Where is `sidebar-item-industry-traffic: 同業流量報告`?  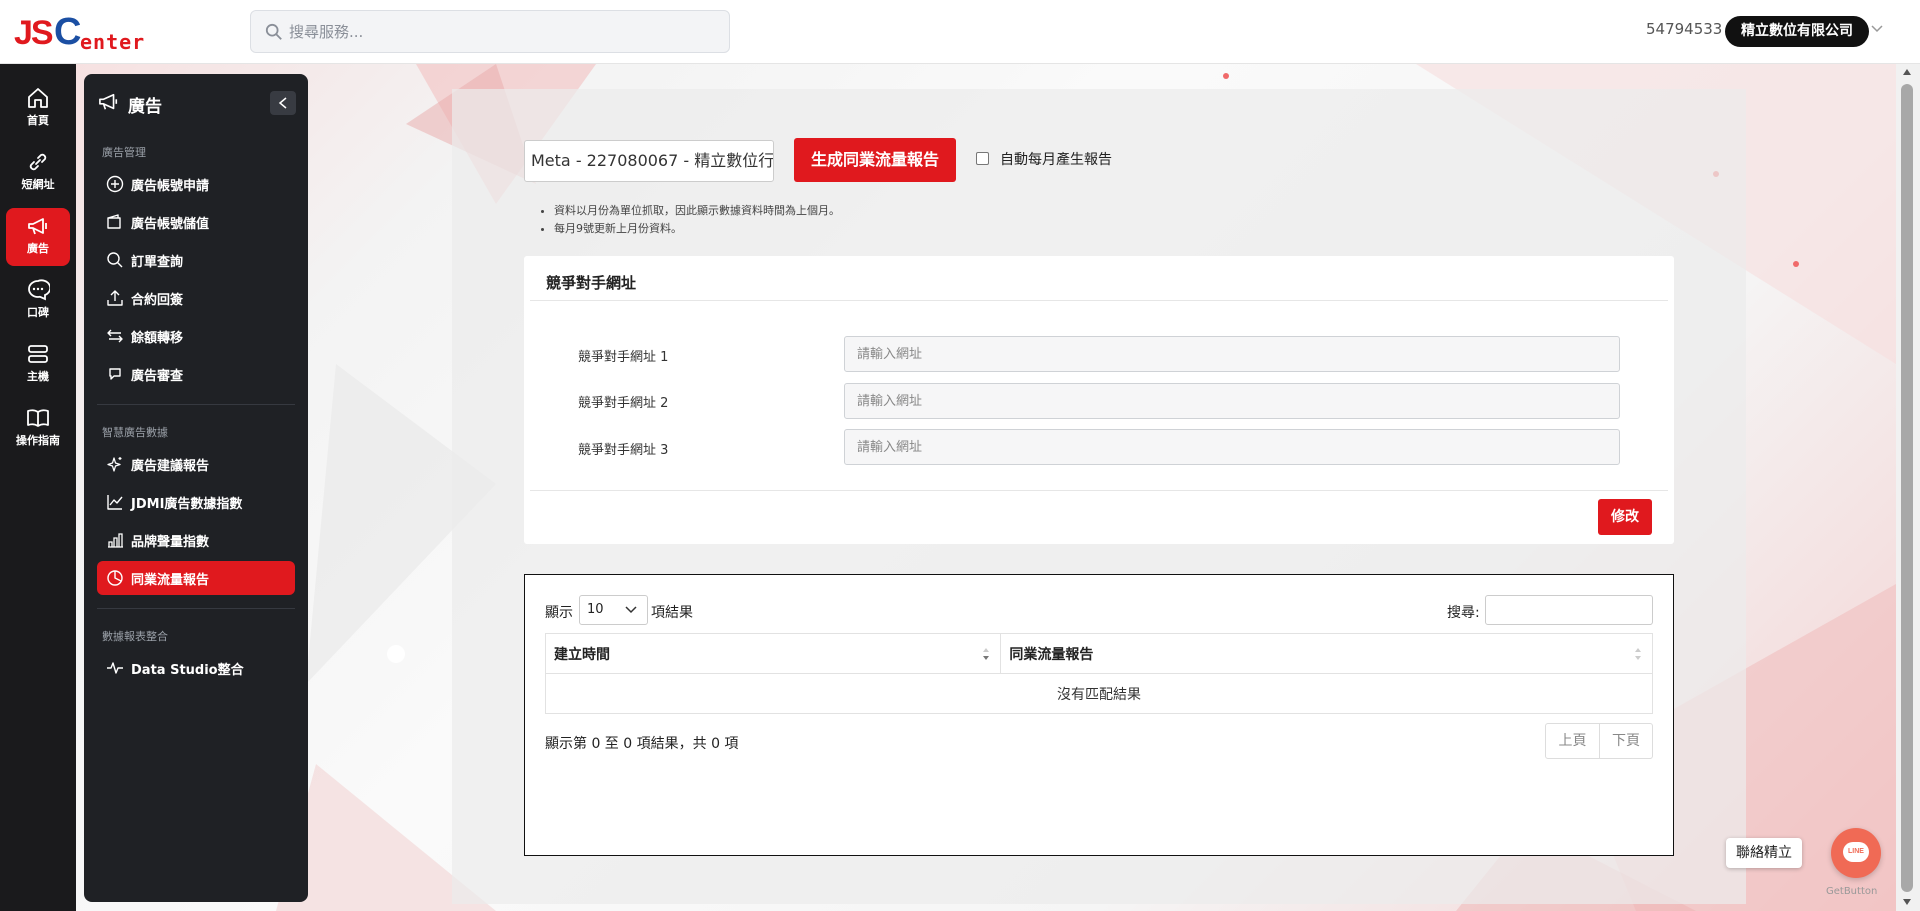
sidebar-item-industry-traffic: 同業流量報告 is located at coordinates (196, 578).